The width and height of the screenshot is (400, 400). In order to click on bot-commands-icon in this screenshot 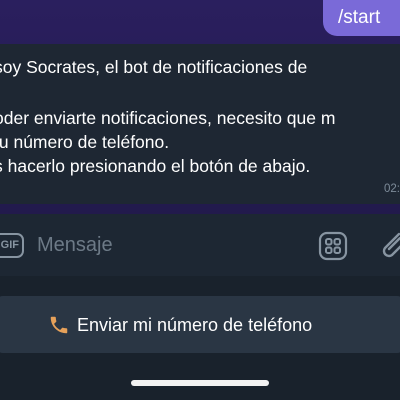, I will do `click(333, 246)`.